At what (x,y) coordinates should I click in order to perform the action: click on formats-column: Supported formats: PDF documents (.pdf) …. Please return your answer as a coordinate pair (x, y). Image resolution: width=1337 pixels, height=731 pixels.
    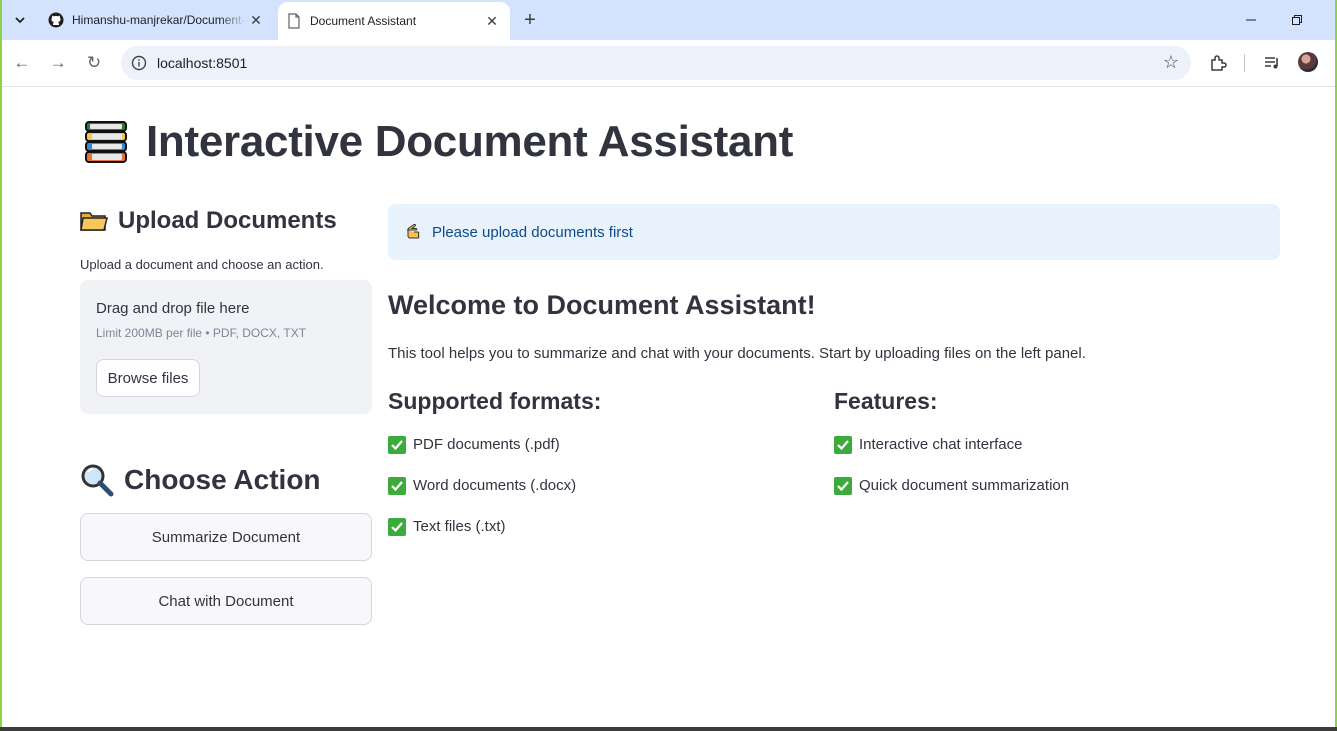
    Looking at the image, I should click on (611, 463).